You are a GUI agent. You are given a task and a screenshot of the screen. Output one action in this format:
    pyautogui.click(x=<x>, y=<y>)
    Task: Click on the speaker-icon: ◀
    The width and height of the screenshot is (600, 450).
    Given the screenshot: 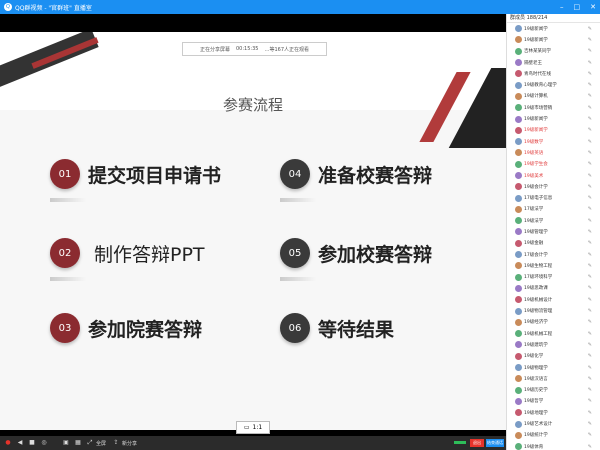 What is the action you would take?
    pyautogui.click(x=20, y=443)
    